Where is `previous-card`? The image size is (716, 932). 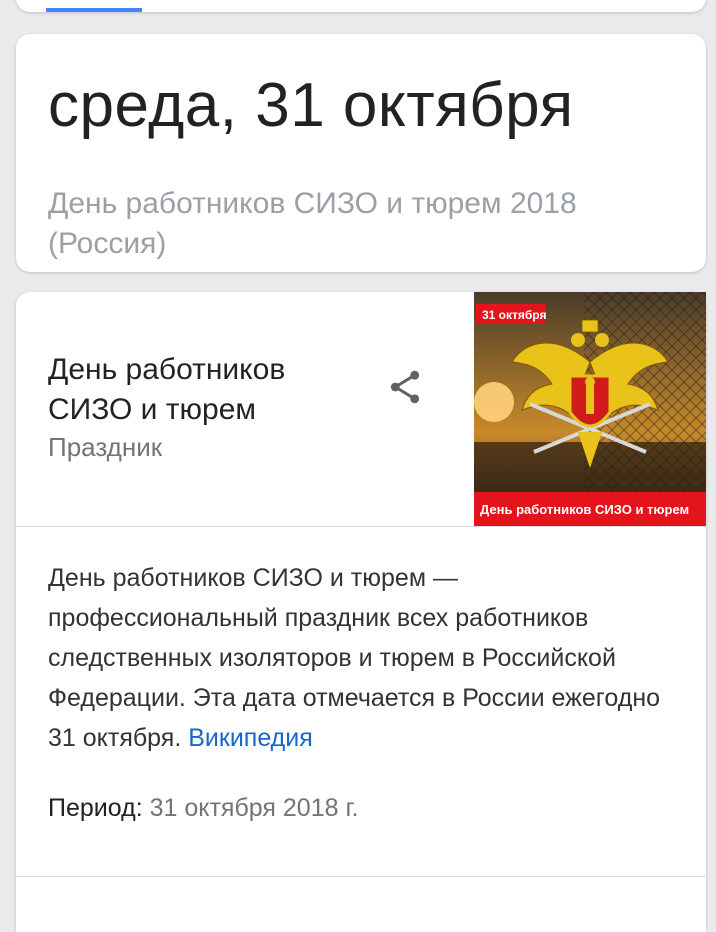 previous-card is located at coordinates (361, 6).